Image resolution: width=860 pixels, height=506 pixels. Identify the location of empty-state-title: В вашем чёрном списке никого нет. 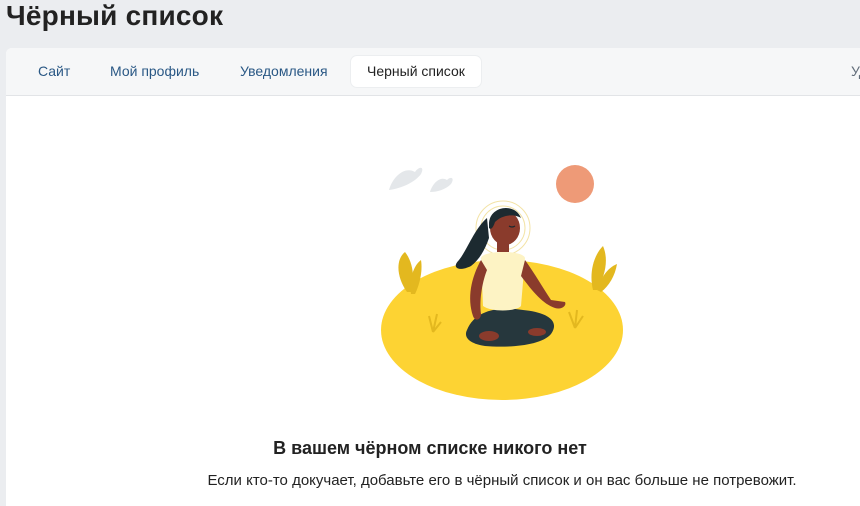
(430, 448).